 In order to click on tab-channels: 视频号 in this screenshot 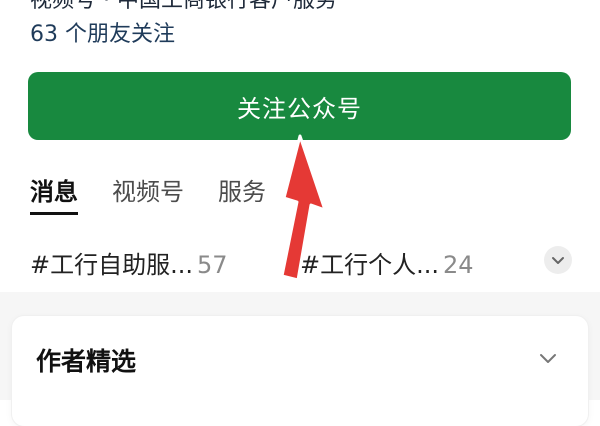, I will do `click(148, 197)`.